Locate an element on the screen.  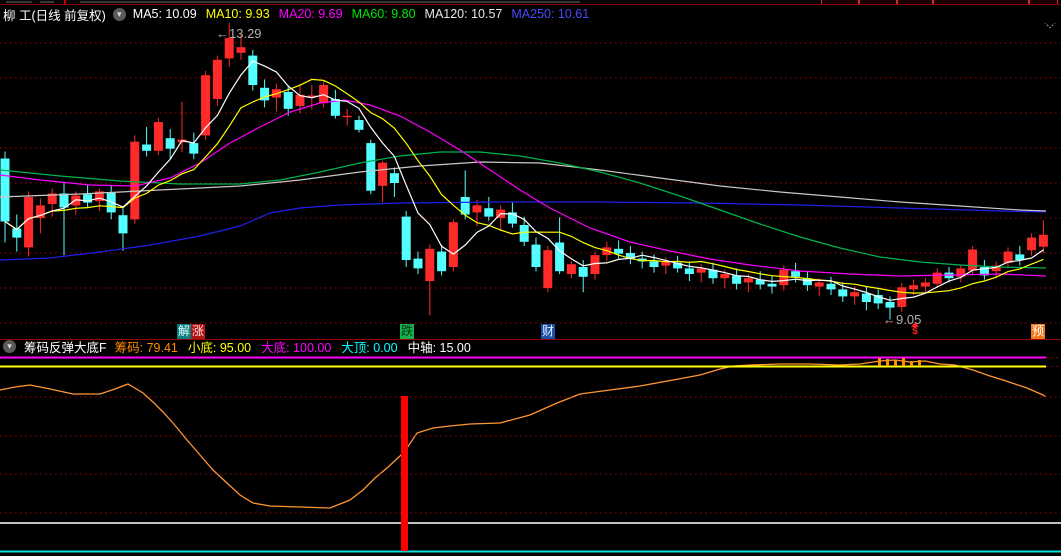
indicator-field: 中轴: 15.00 is located at coordinates (439, 348).